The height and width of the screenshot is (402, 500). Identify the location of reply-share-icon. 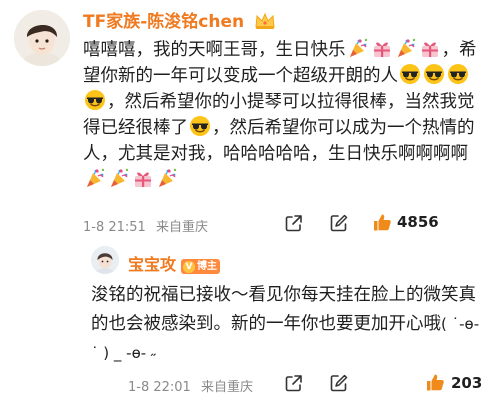
(294, 383).